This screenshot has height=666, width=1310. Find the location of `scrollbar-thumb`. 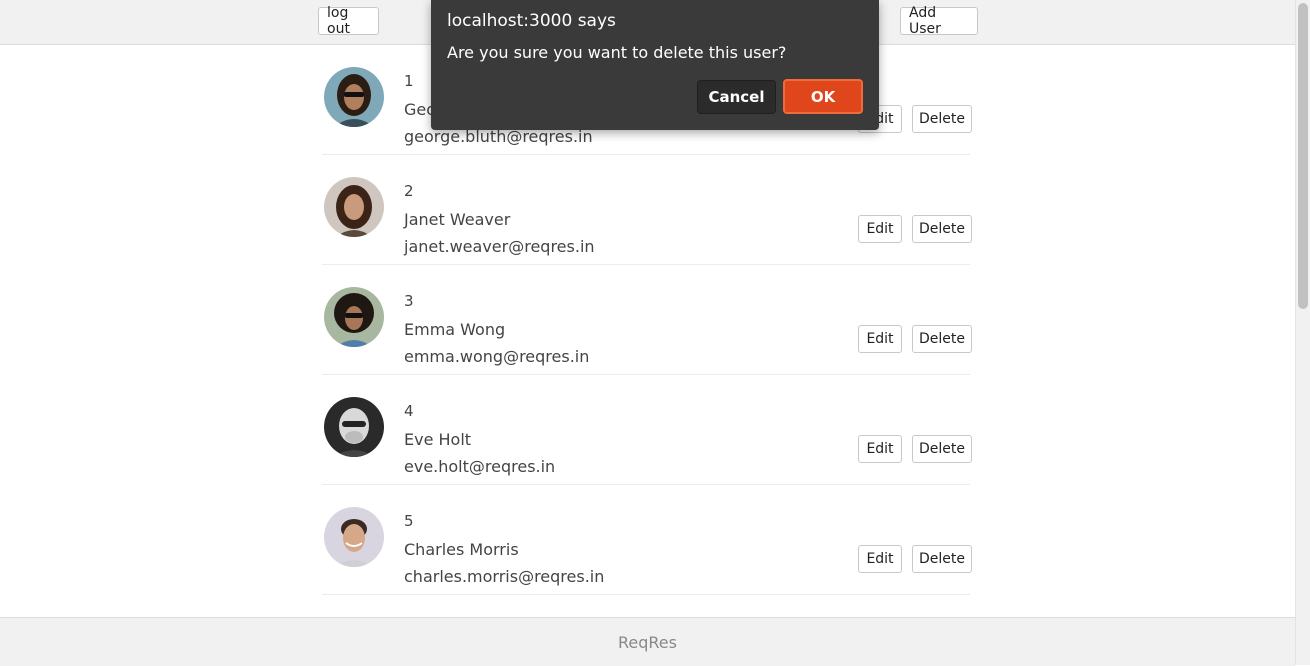

scrollbar-thumb is located at coordinates (1303, 156).